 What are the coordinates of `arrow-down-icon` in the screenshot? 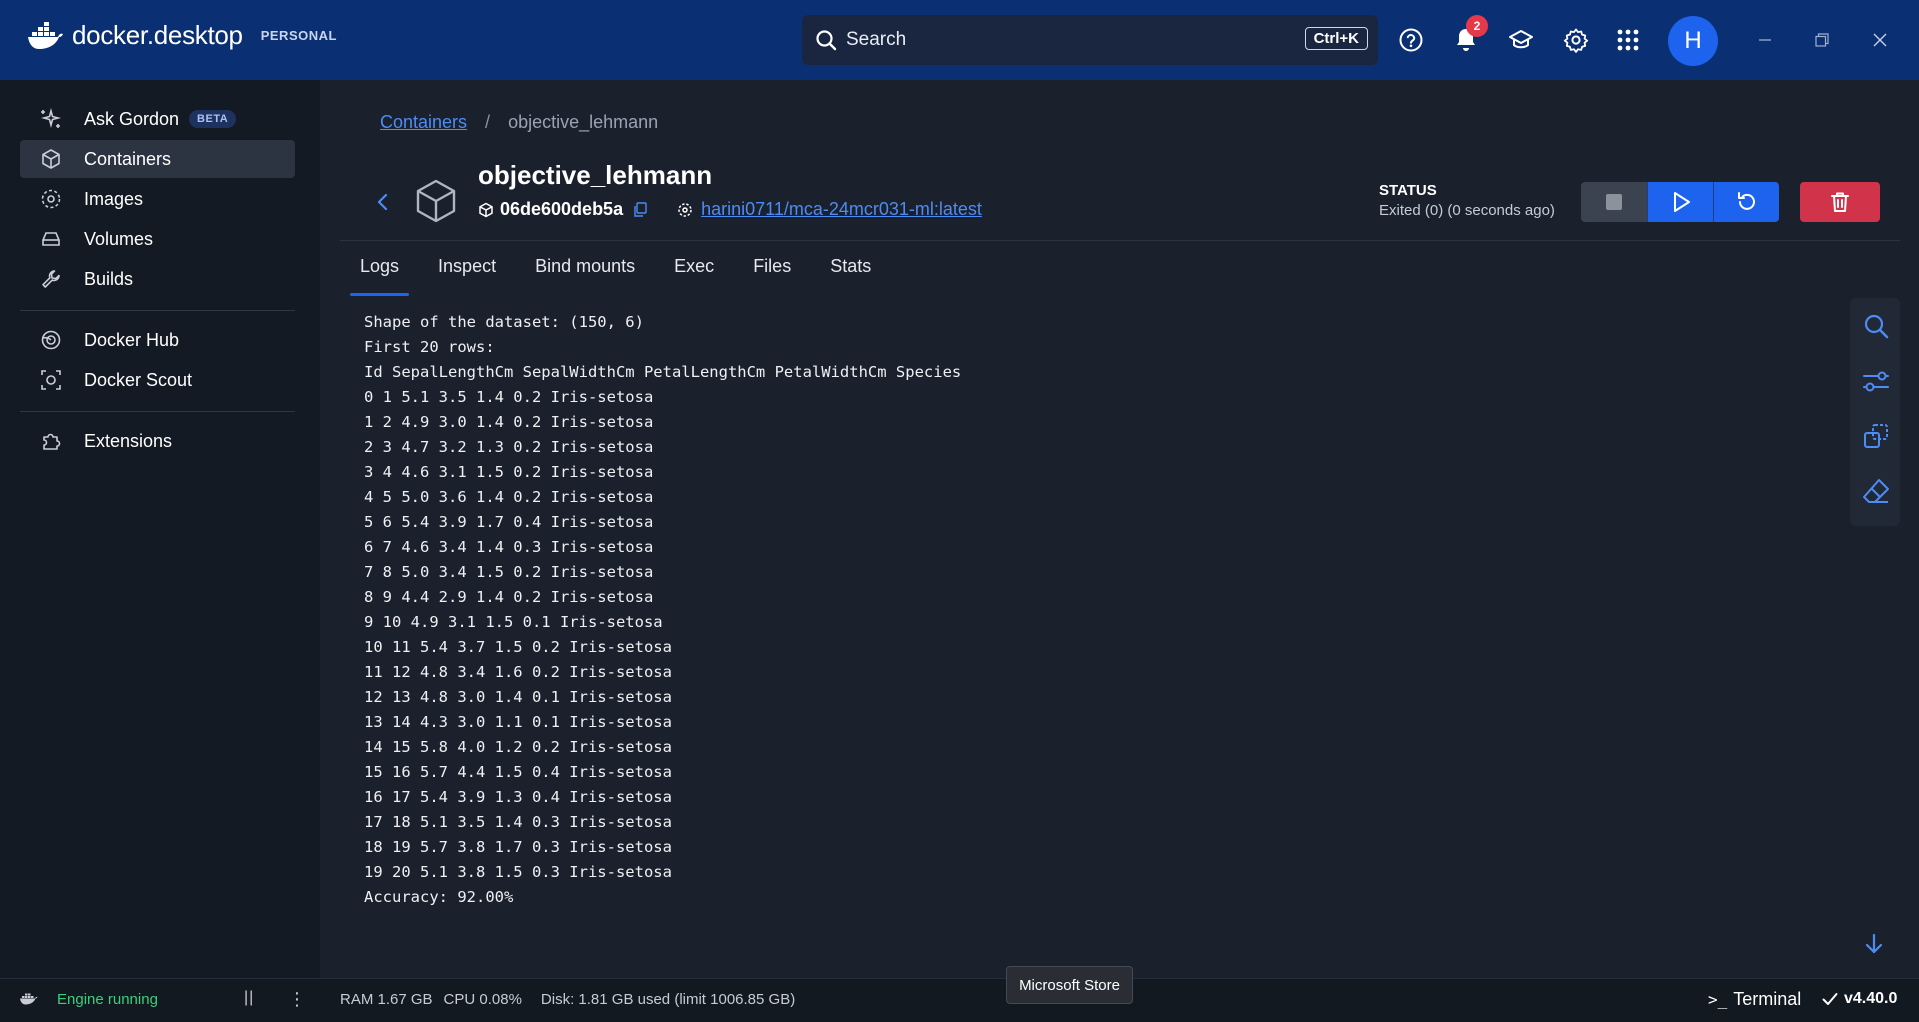 It's located at (1874, 943).